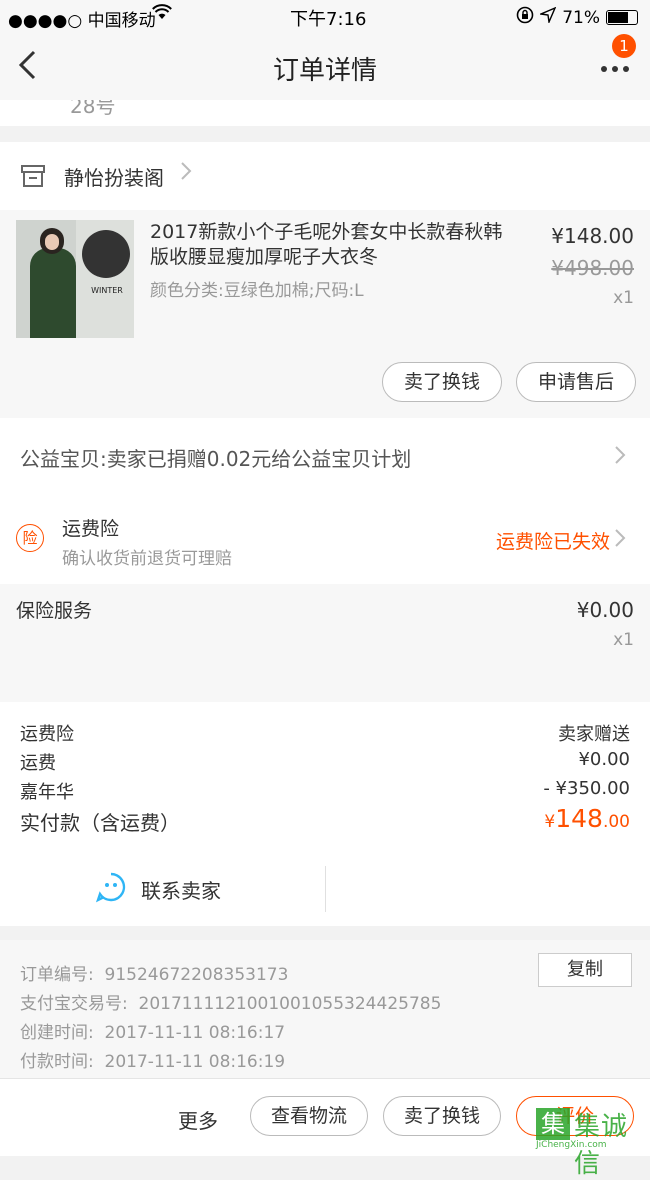  I want to click on contact-section: 联系卖家, so click(325, 889).